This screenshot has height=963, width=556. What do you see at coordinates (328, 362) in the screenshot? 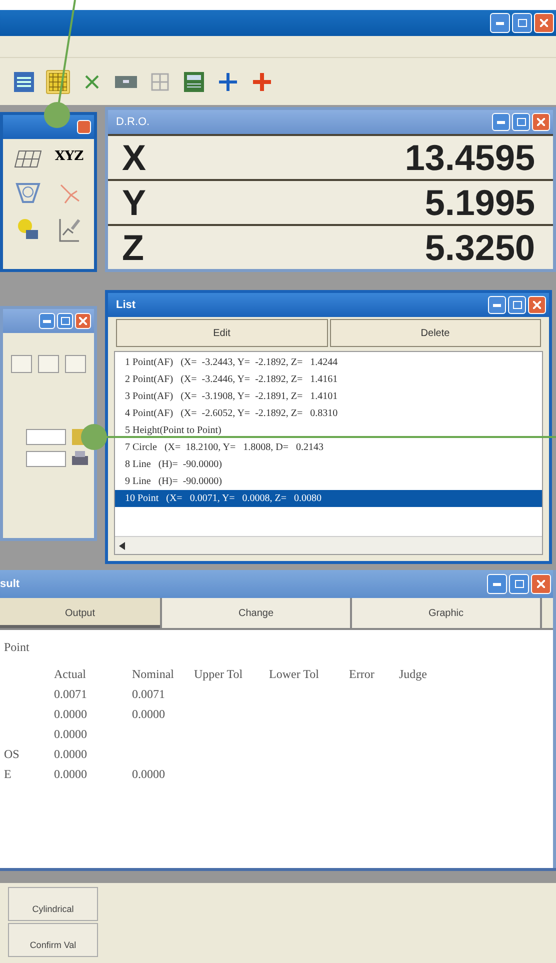
I see `list-item: 1 Point(AF) (X= -3.2443, Y= -2.1892, Z= 1.4244` at bounding box center [328, 362].